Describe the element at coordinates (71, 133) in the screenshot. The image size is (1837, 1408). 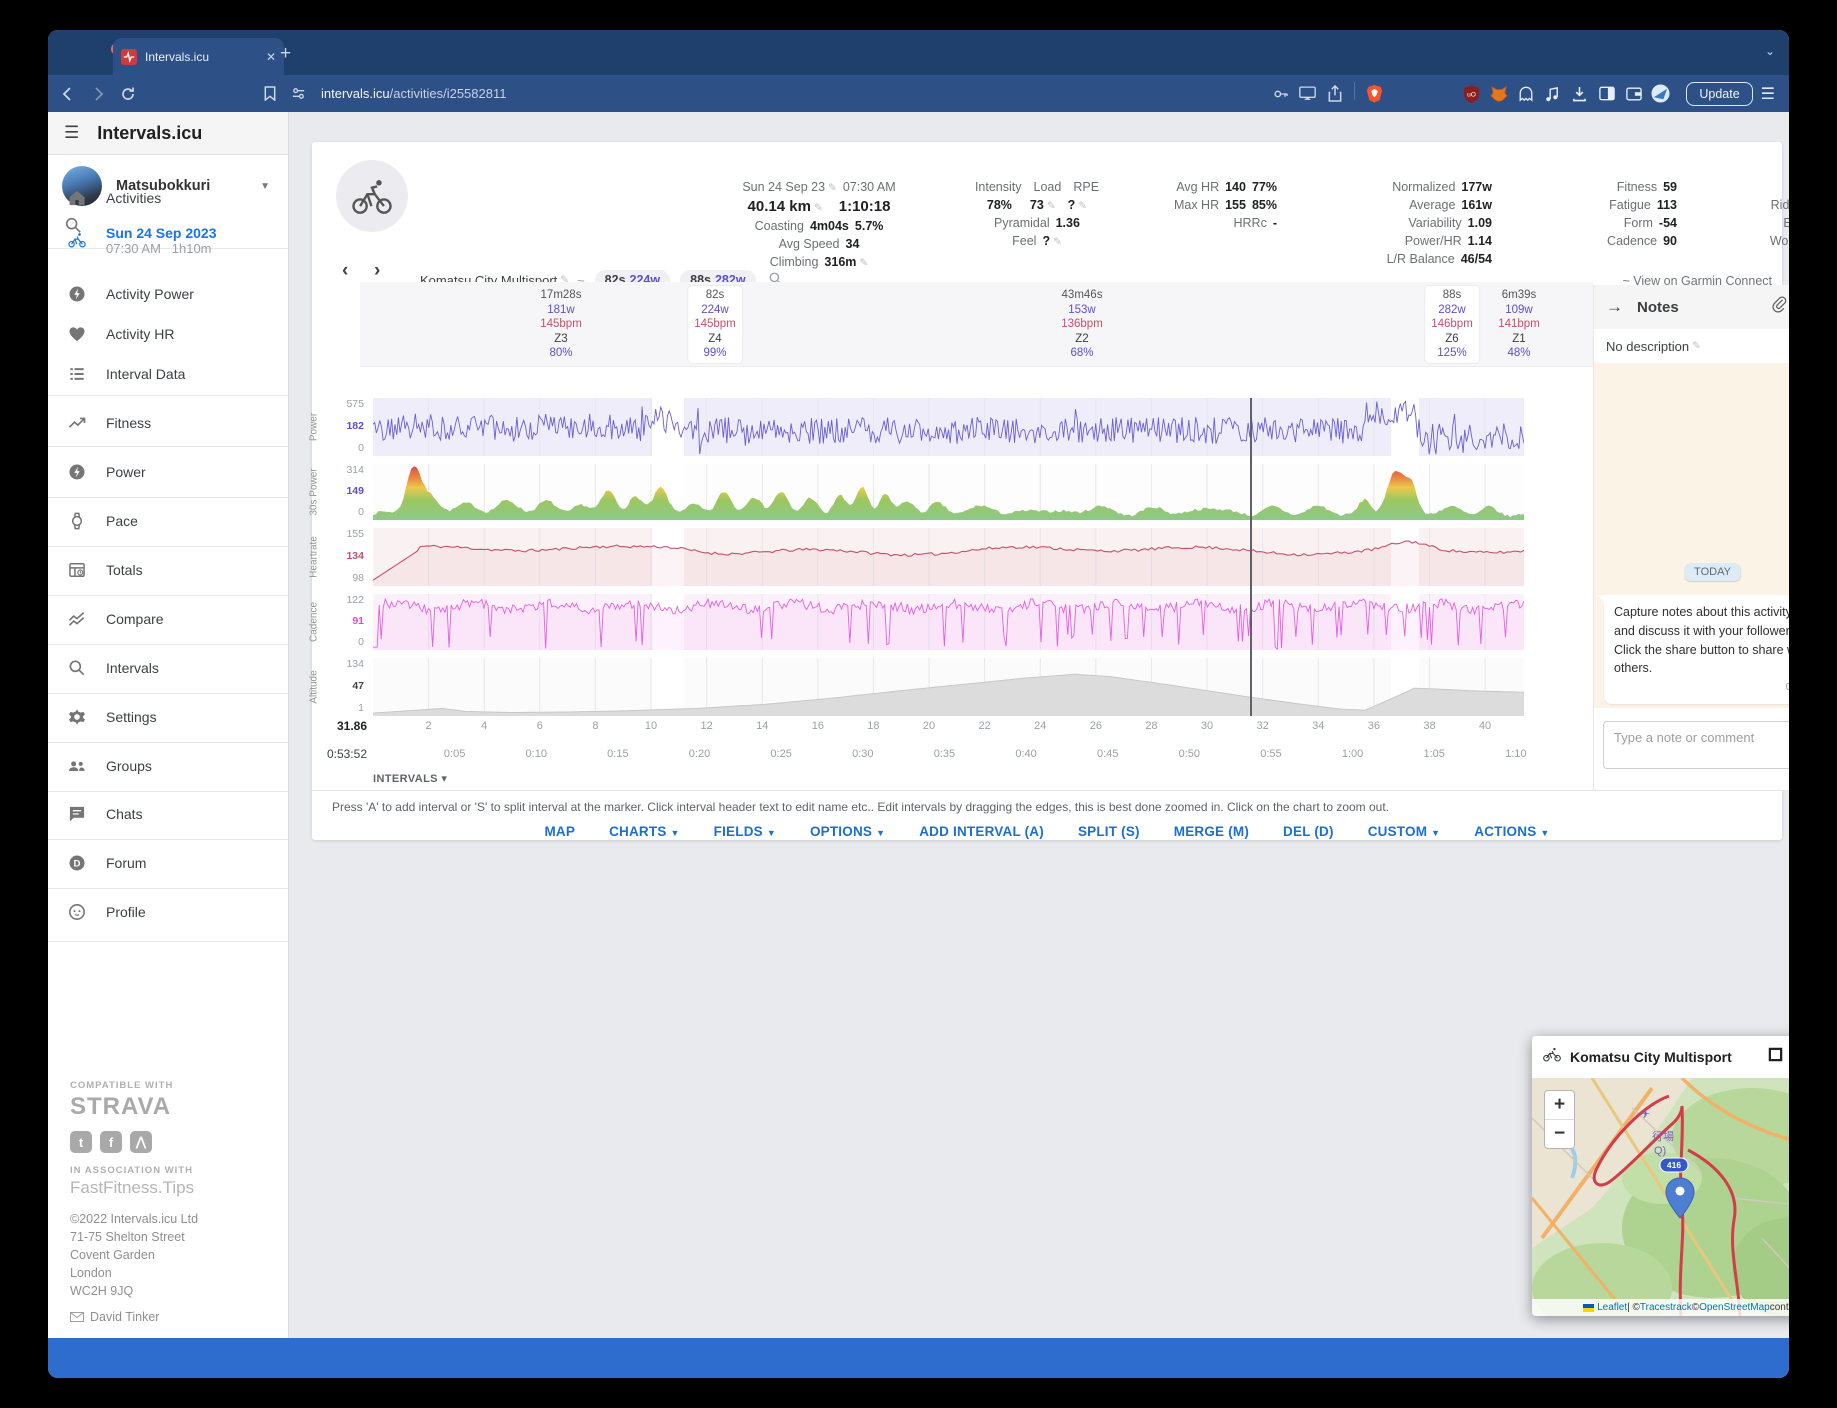
I see `hamburger-menu-icon: ☰` at that location.